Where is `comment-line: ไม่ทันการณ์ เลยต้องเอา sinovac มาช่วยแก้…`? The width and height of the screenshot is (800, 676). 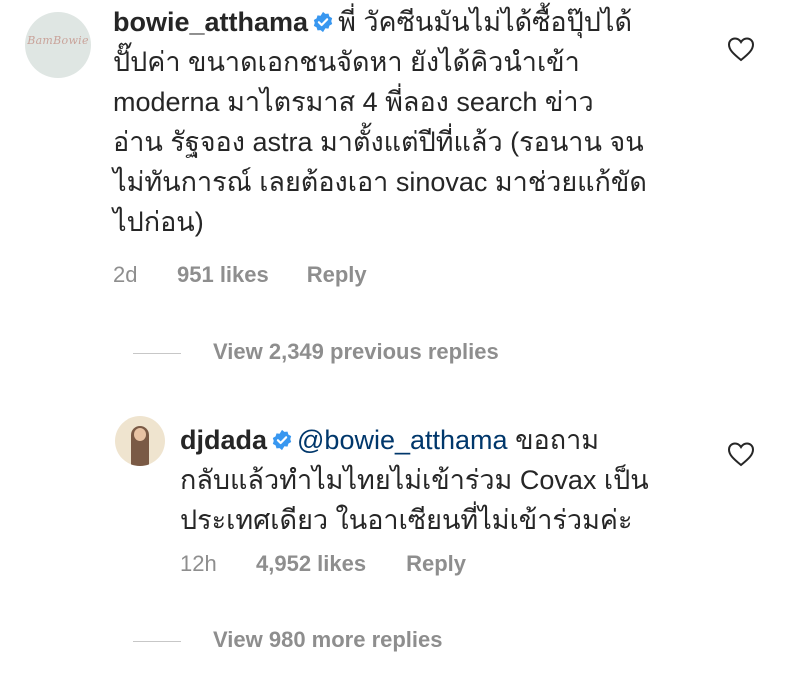
comment-line: ไม่ทันการณ์ เลยต้องเอา sinovac มาช่วยแก้… is located at coordinates (380, 182).